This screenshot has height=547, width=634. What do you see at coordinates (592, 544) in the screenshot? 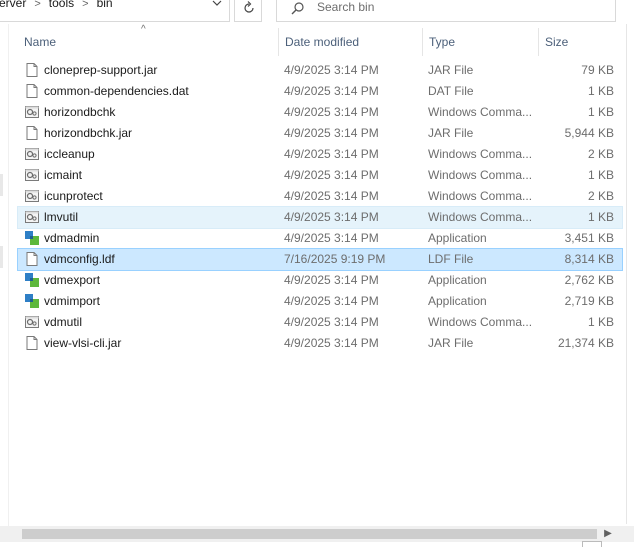
I see `status-bar-corner` at bounding box center [592, 544].